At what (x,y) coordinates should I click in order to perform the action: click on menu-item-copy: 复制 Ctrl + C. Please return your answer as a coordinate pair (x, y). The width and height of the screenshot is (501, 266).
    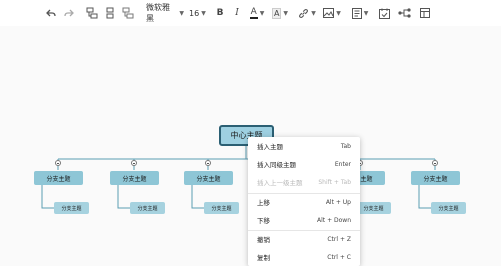
    Looking at the image, I should click on (304, 257).